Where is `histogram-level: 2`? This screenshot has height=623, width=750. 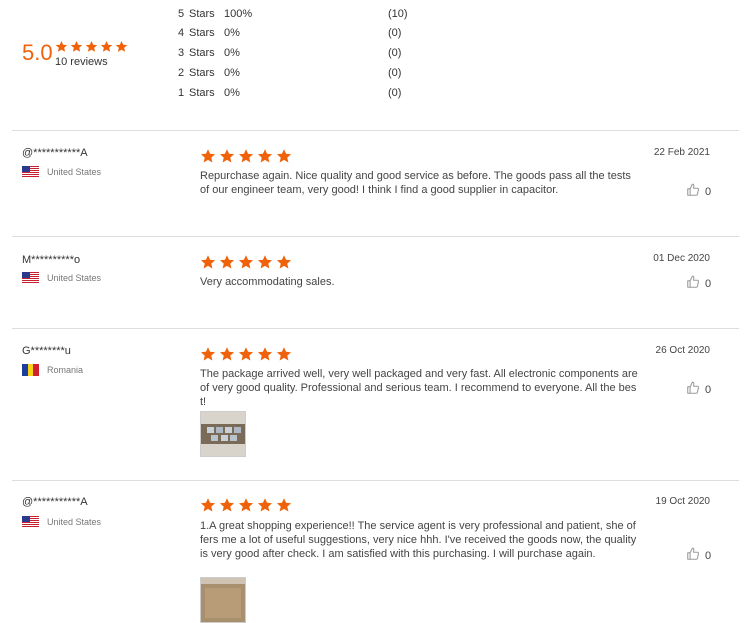 histogram-level: 2 is located at coordinates (181, 73).